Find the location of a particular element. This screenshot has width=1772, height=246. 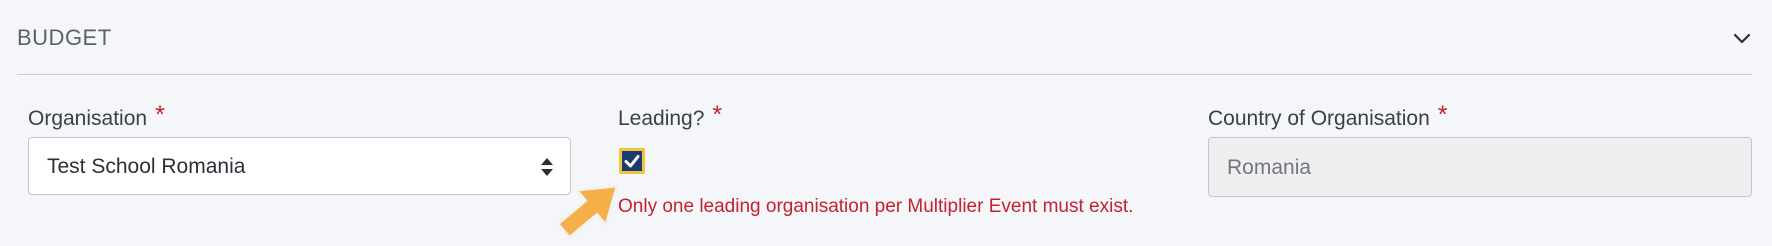

organisation-label: Organisation * is located at coordinates (96, 116).